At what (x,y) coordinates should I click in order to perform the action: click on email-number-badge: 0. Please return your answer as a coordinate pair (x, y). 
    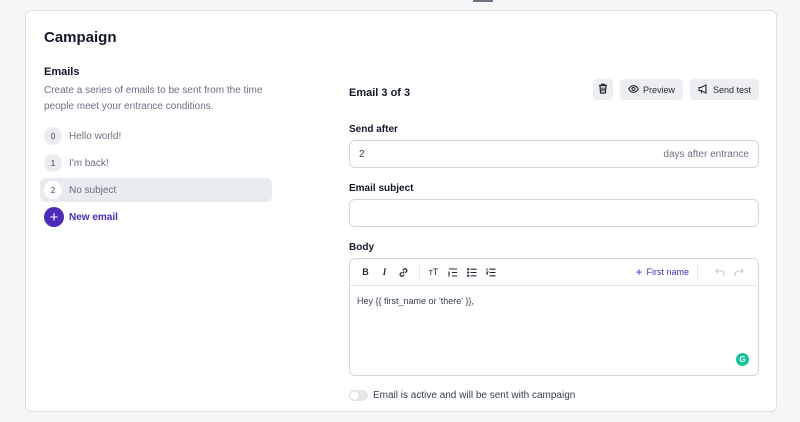
    Looking at the image, I should click on (53, 136).